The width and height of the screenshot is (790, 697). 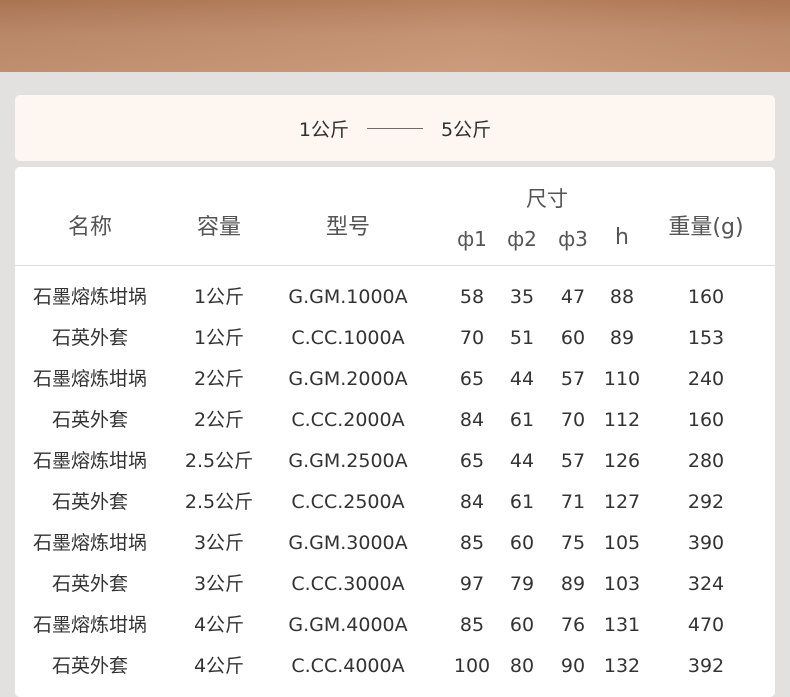 I want to click on table-row: 石英外套 2公斤 C.CC.2000A 84 61 70 112 160, so click(x=395, y=420).